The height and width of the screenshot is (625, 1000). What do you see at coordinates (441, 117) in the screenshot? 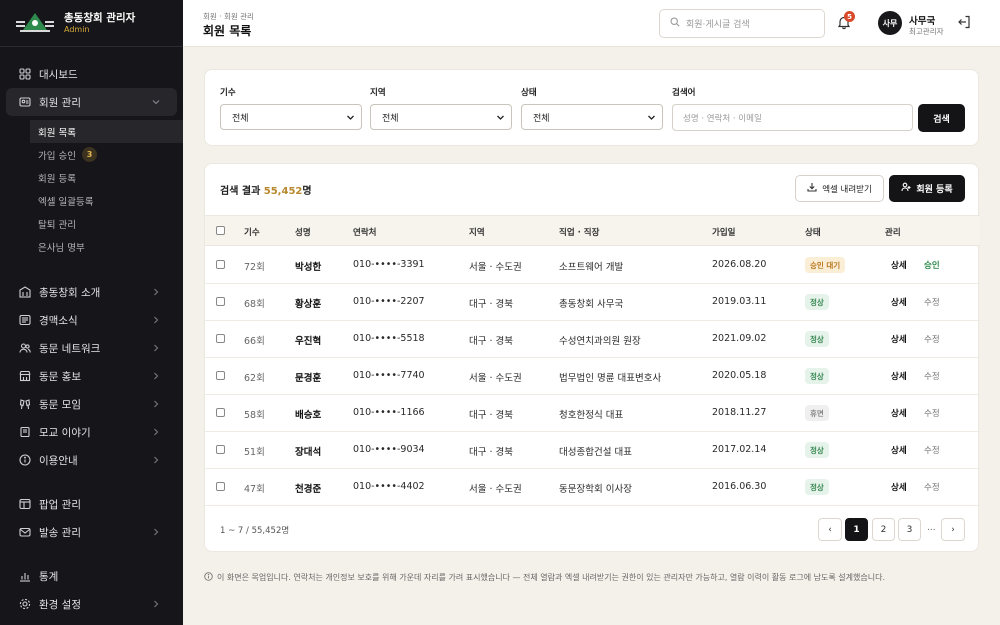
I see `region-select: 전체` at bounding box center [441, 117].